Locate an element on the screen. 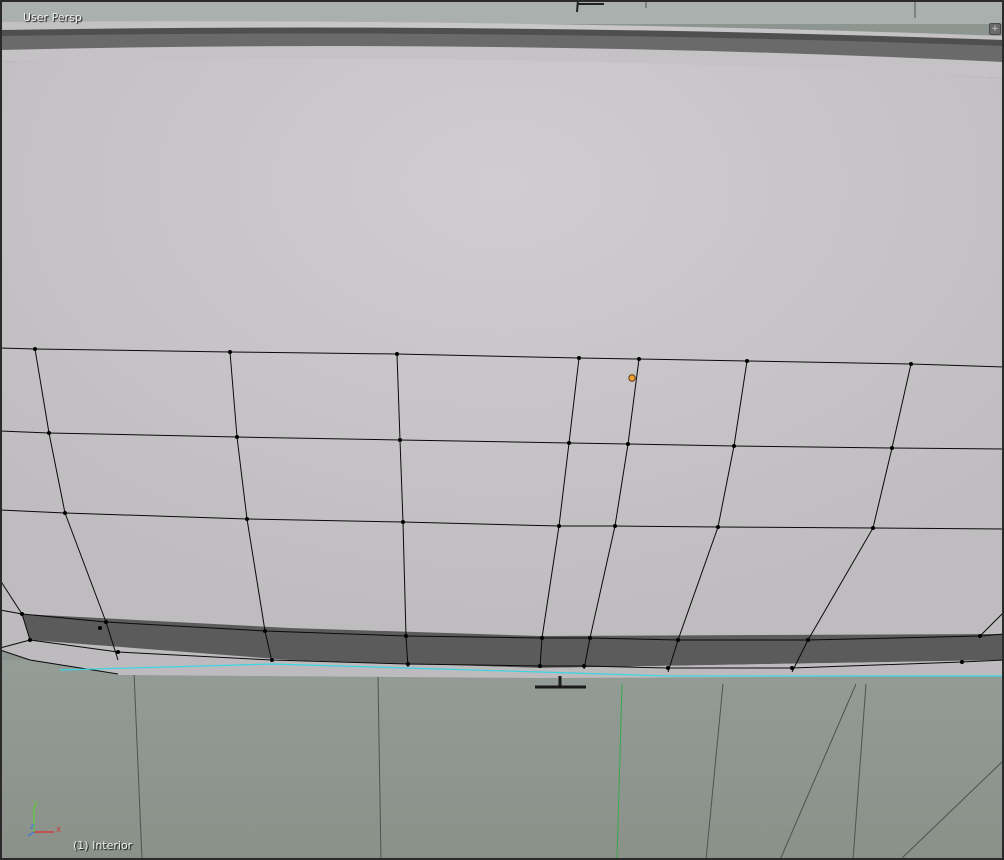 The width and height of the screenshot is (1004, 860). x-axis-label: x is located at coordinates (59, 830).